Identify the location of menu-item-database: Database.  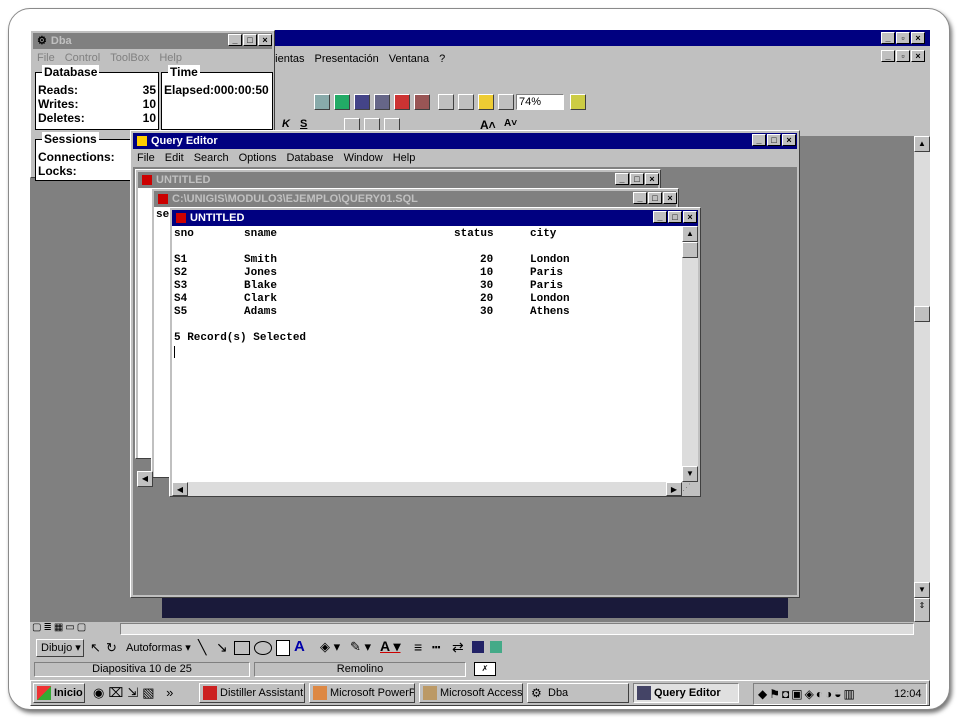
(309, 158).